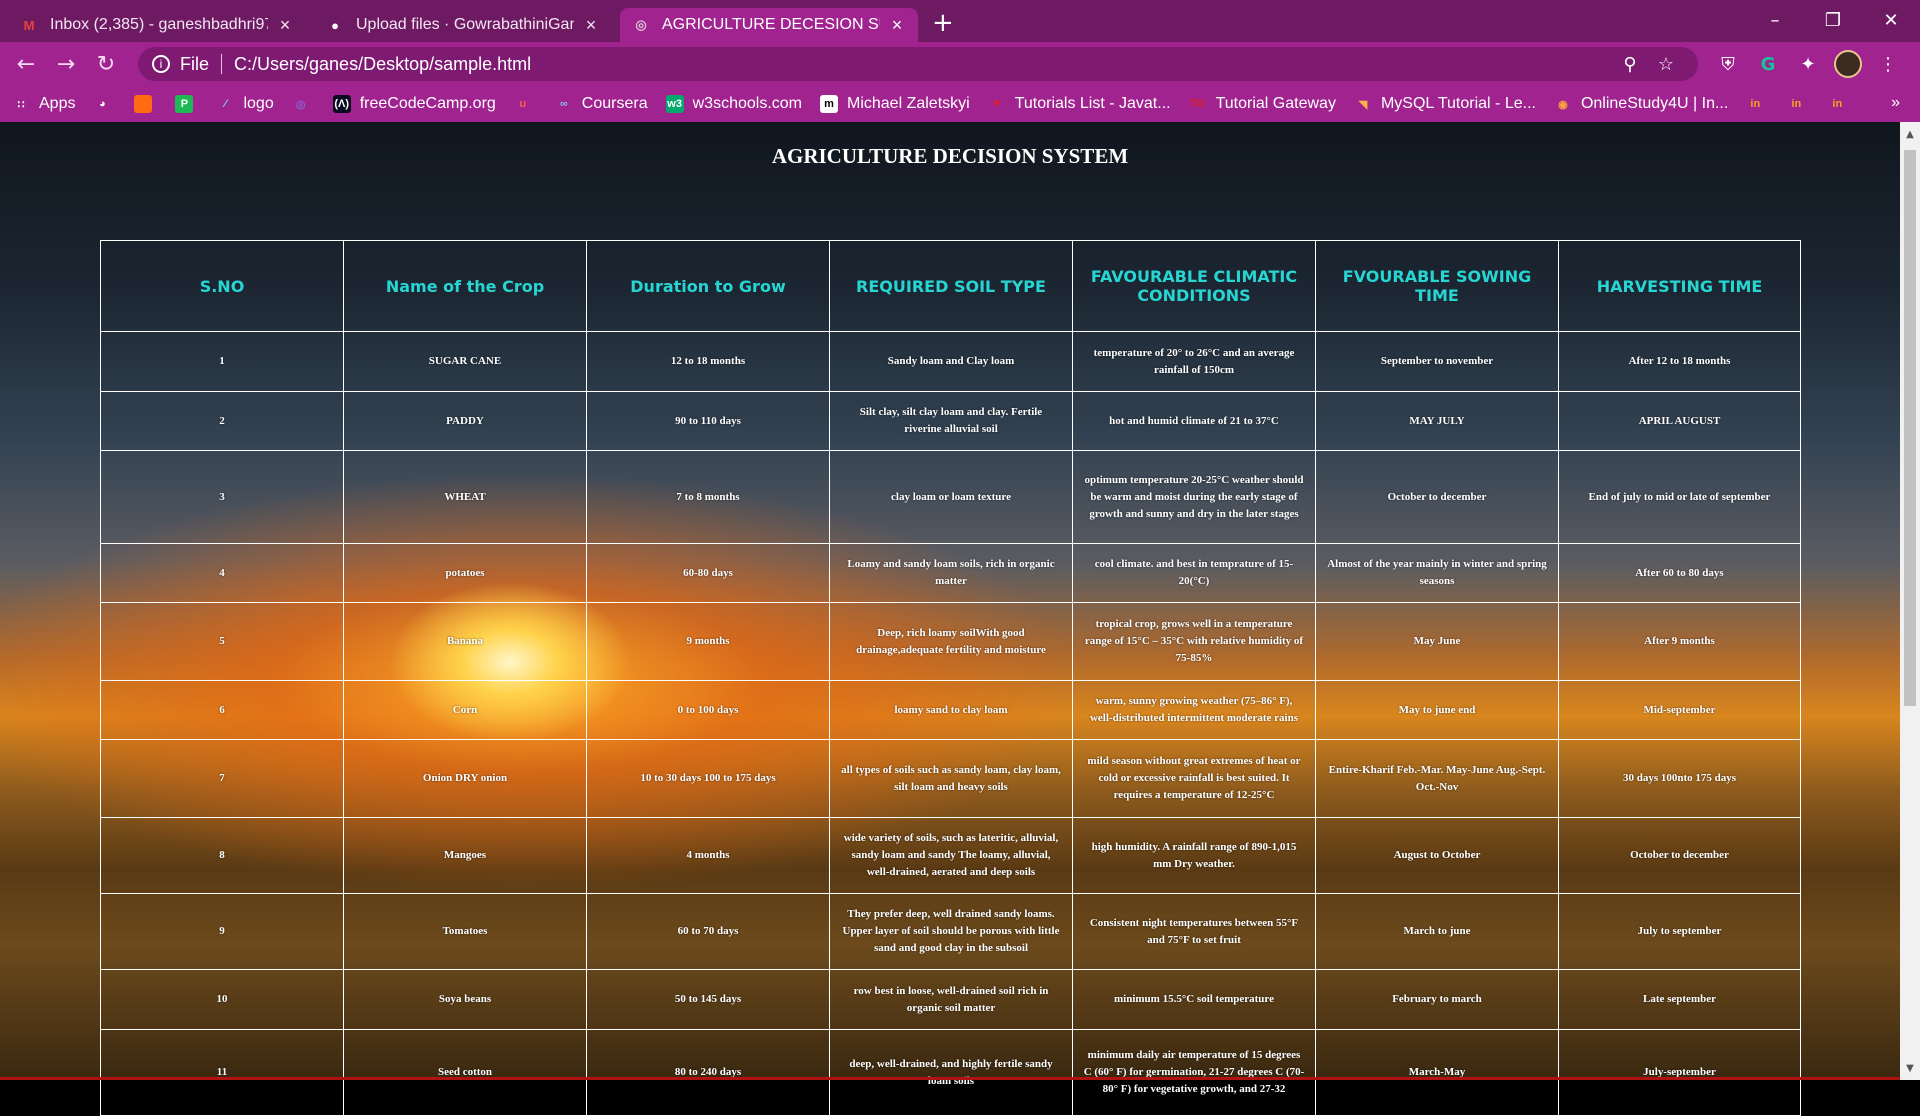  What do you see at coordinates (1363, 104) in the screenshot?
I see `mysql-icon: ◥` at bounding box center [1363, 104].